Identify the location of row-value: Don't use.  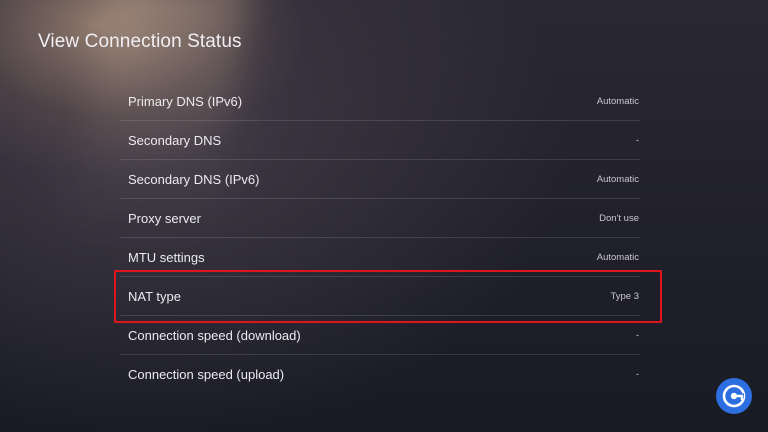
(619, 218).